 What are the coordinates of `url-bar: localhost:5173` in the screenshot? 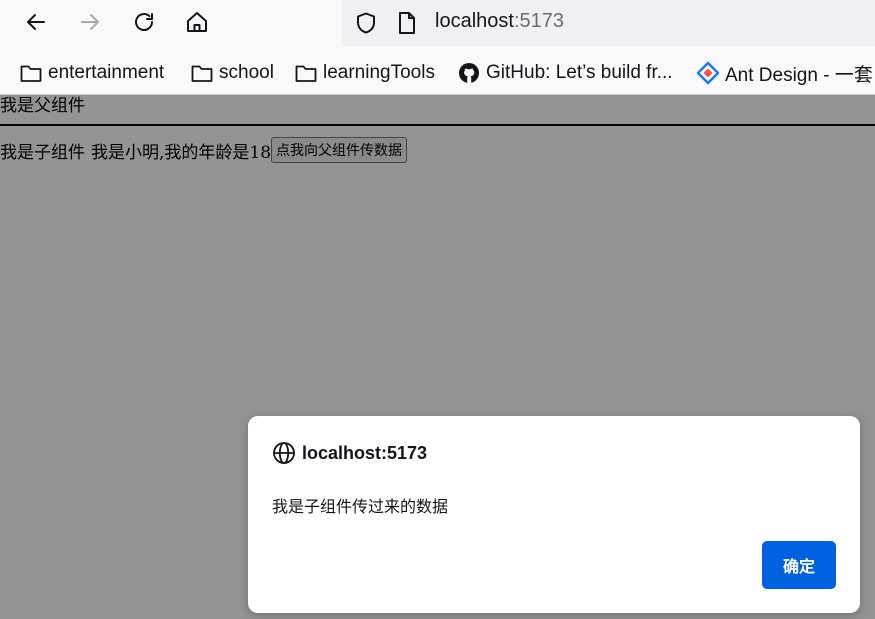 It's located at (608, 23).